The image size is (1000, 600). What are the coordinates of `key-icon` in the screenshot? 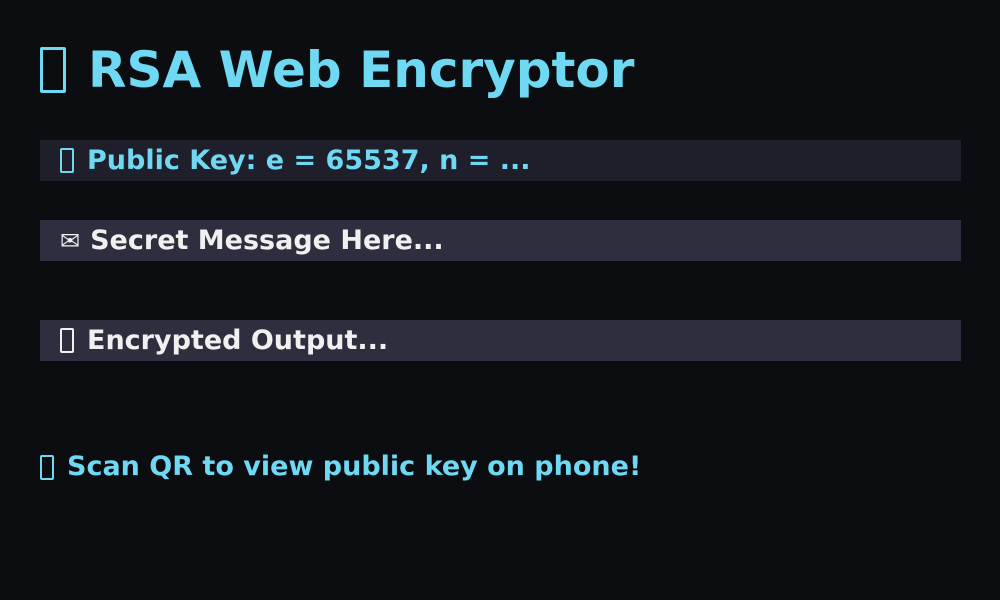 It's located at (67, 160).